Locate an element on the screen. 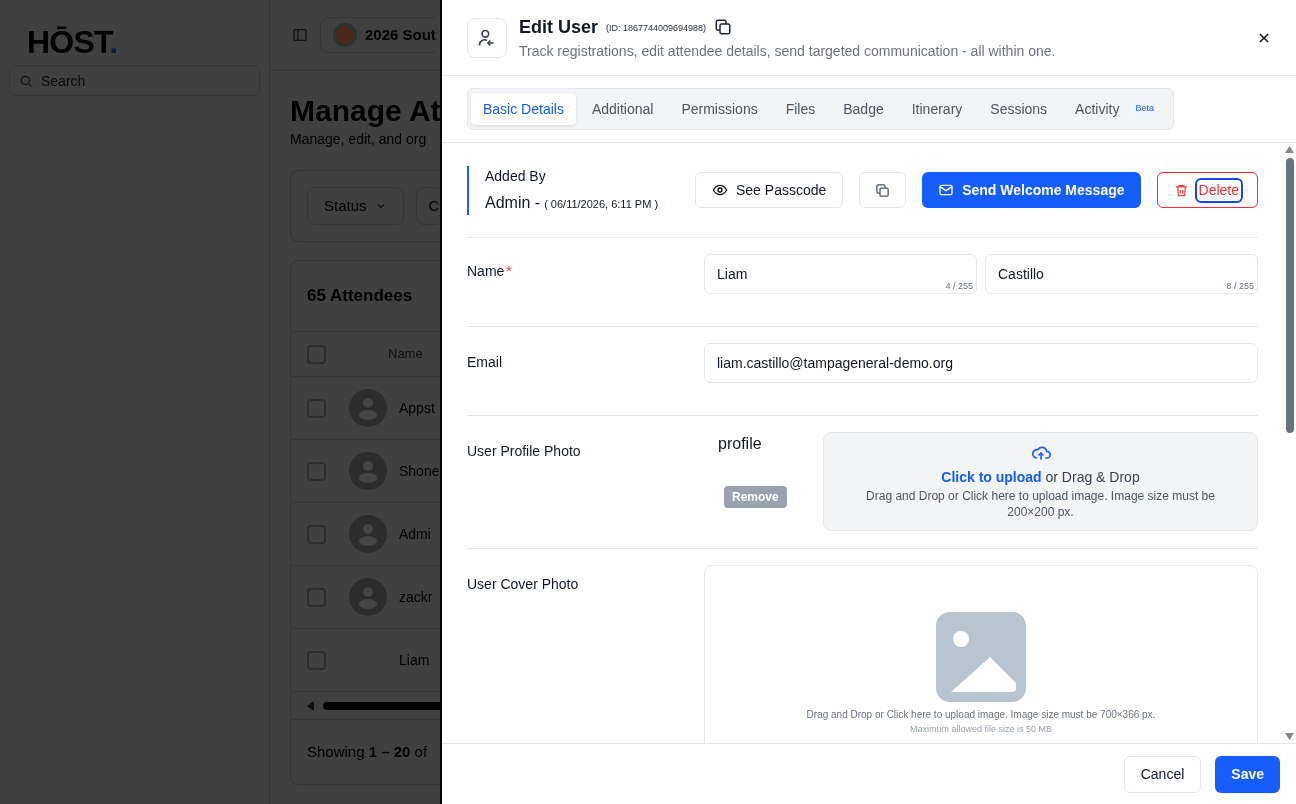 The width and height of the screenshot is (1296, 804). cancel-button: Cancel is located at coordinates (1162, 774).